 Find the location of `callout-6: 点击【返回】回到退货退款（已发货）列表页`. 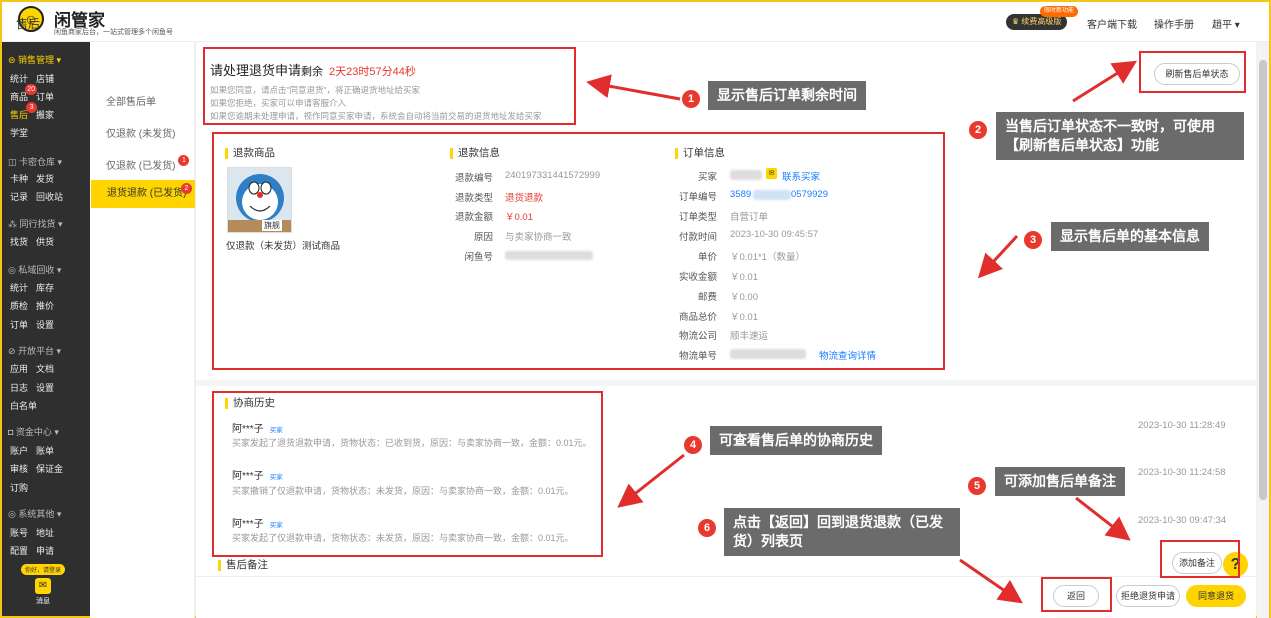

callout-6: 点击【返回】回到退货退款（已发货）列表页 is located at coordinates (842, 532).